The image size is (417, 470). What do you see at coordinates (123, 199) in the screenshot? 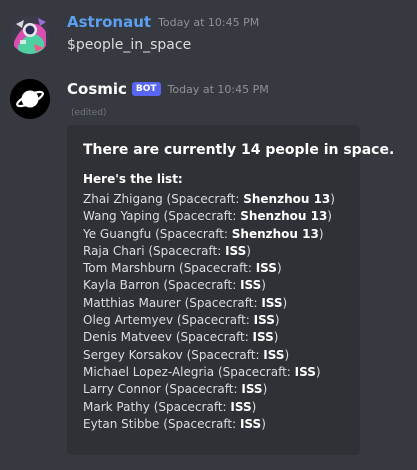
I see `person-name: Zhai Zhigang` at bounding box center [123, 199].